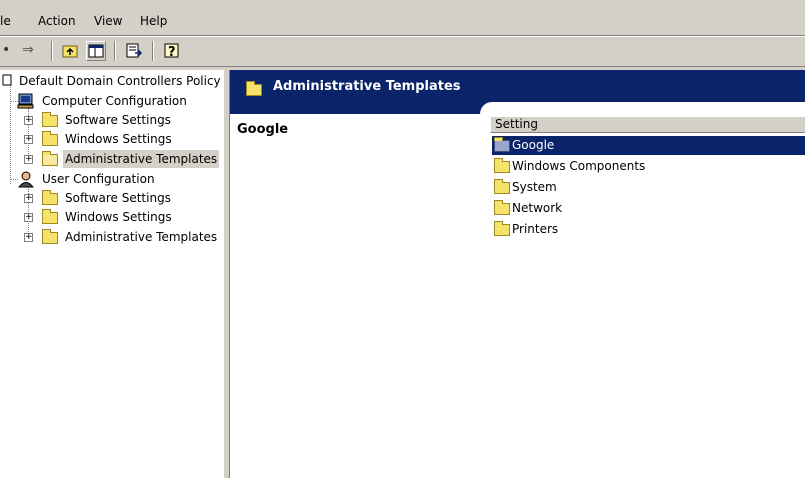  I want to click on console-tree-icon, so click(96, 51).